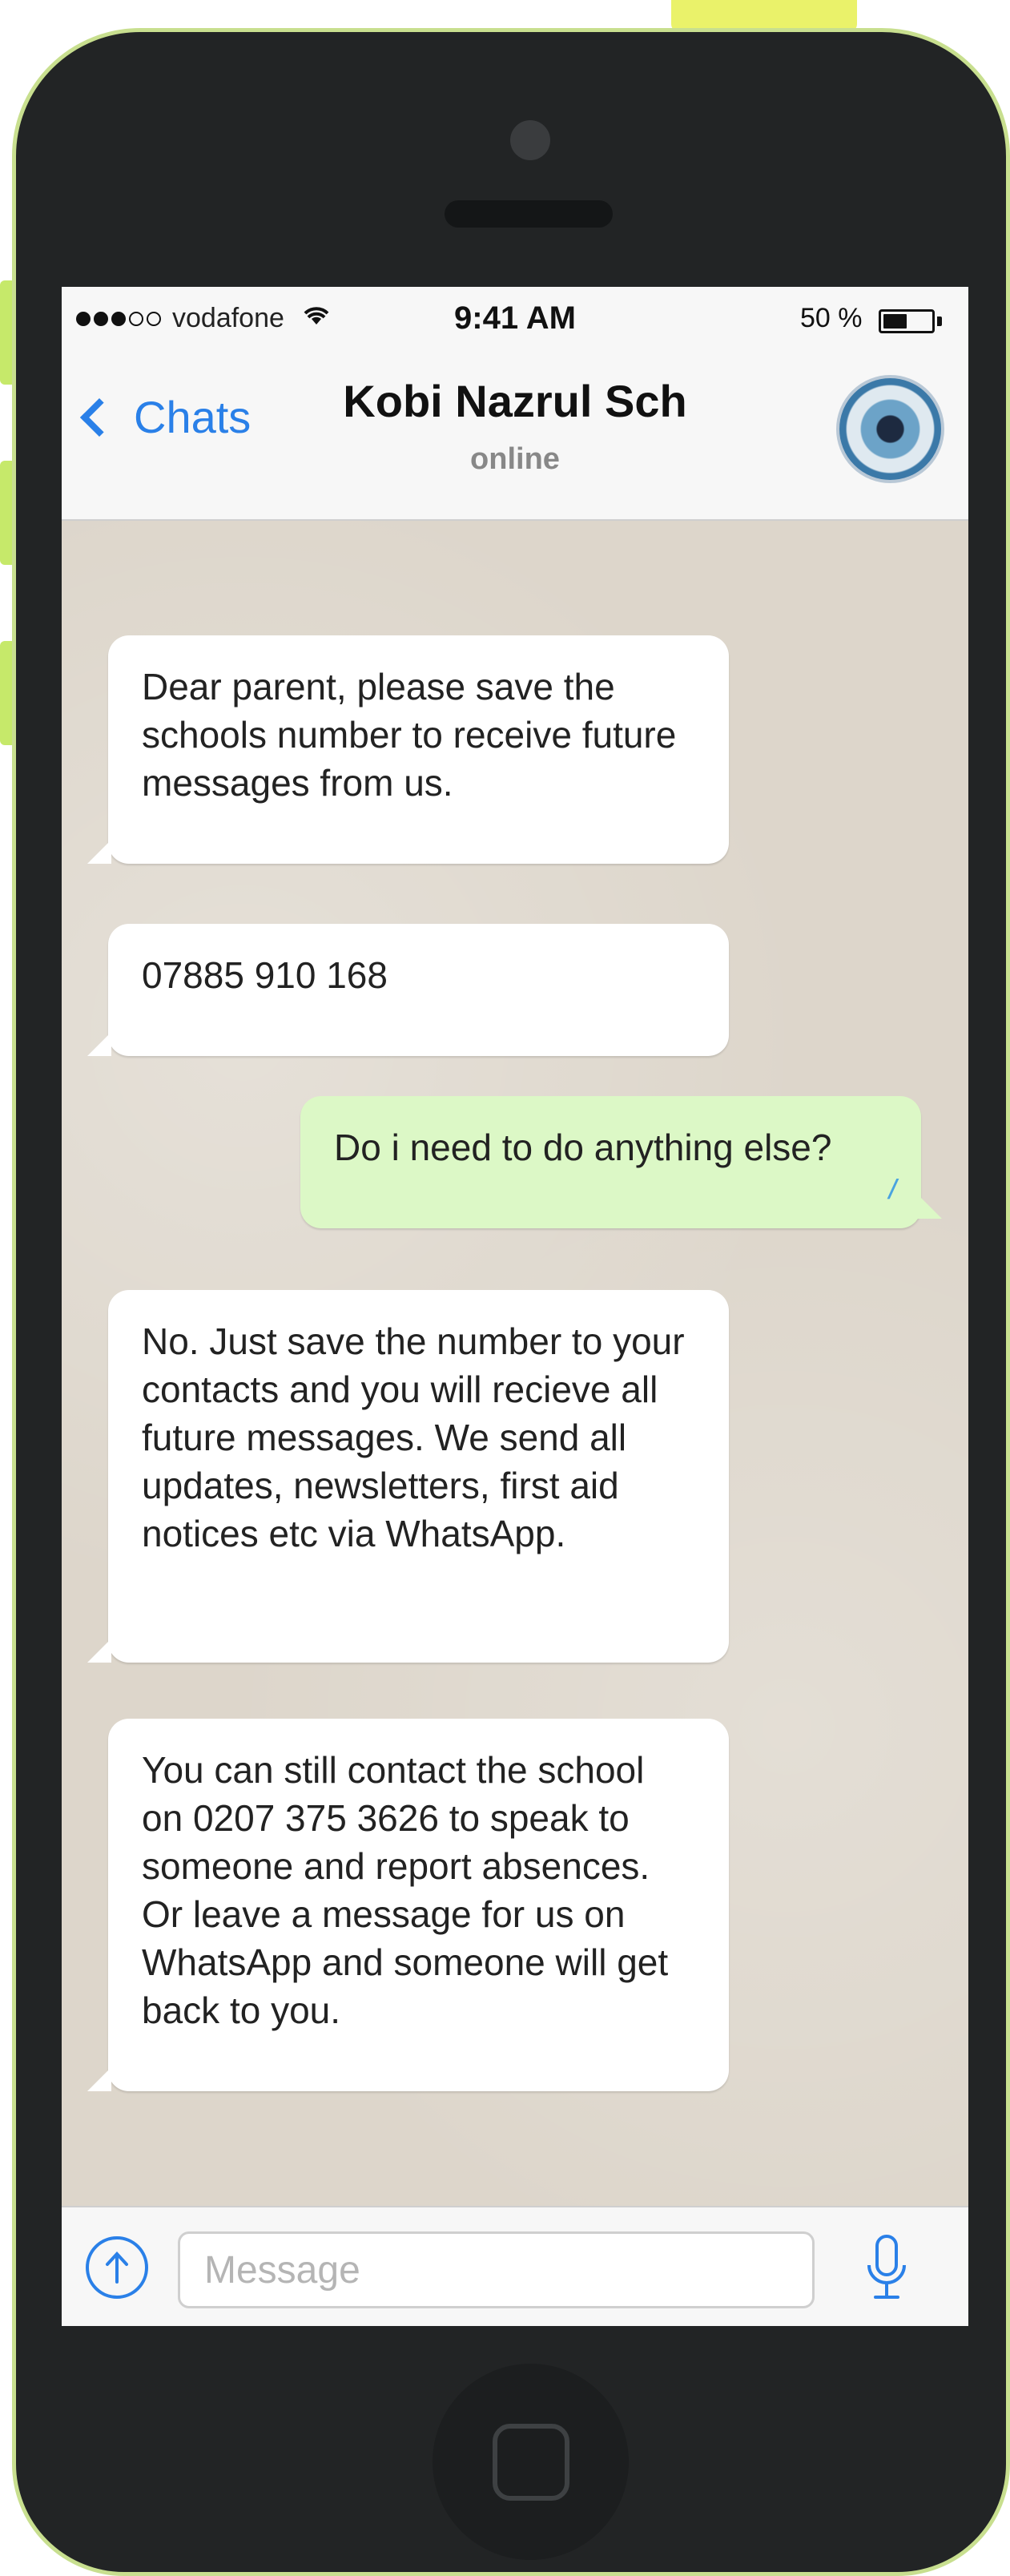 The height and width of the screenshot is (2576, 1010). I want to click on battery-percentage: 50 %, so click(831, 318).